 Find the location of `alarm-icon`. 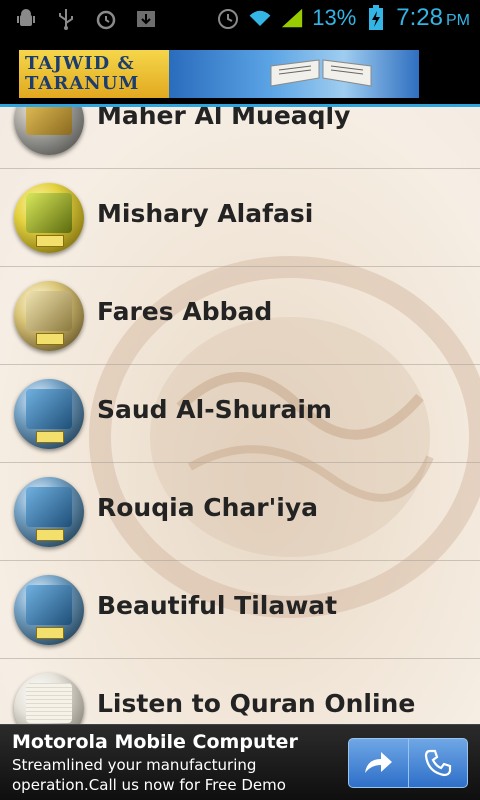

alarm-icon is located at coordinates (106, 19).